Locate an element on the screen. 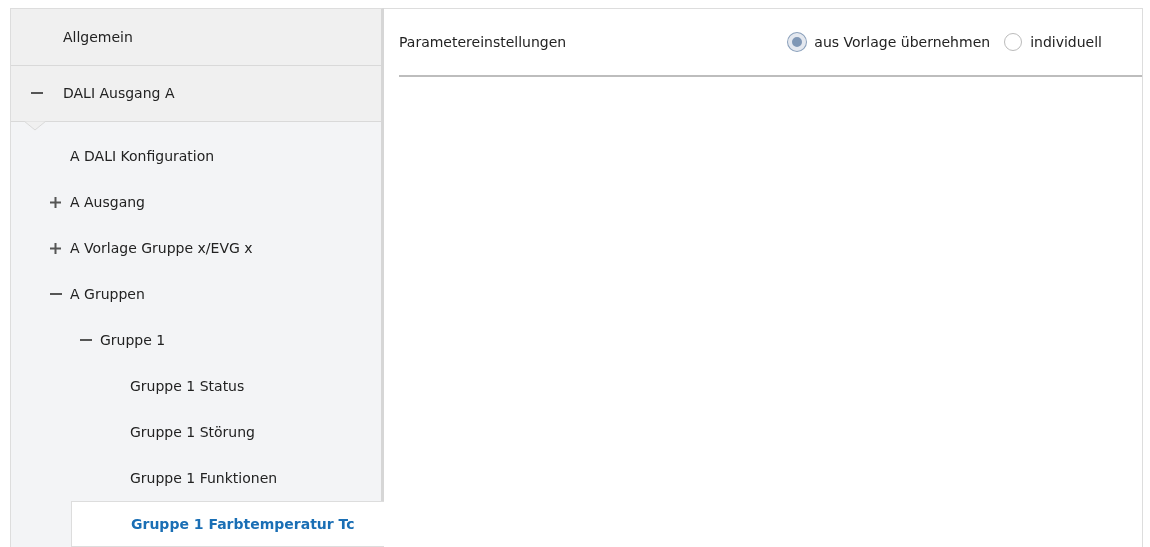  tree-item: A Ausgang is located at coordinates (196, 202).